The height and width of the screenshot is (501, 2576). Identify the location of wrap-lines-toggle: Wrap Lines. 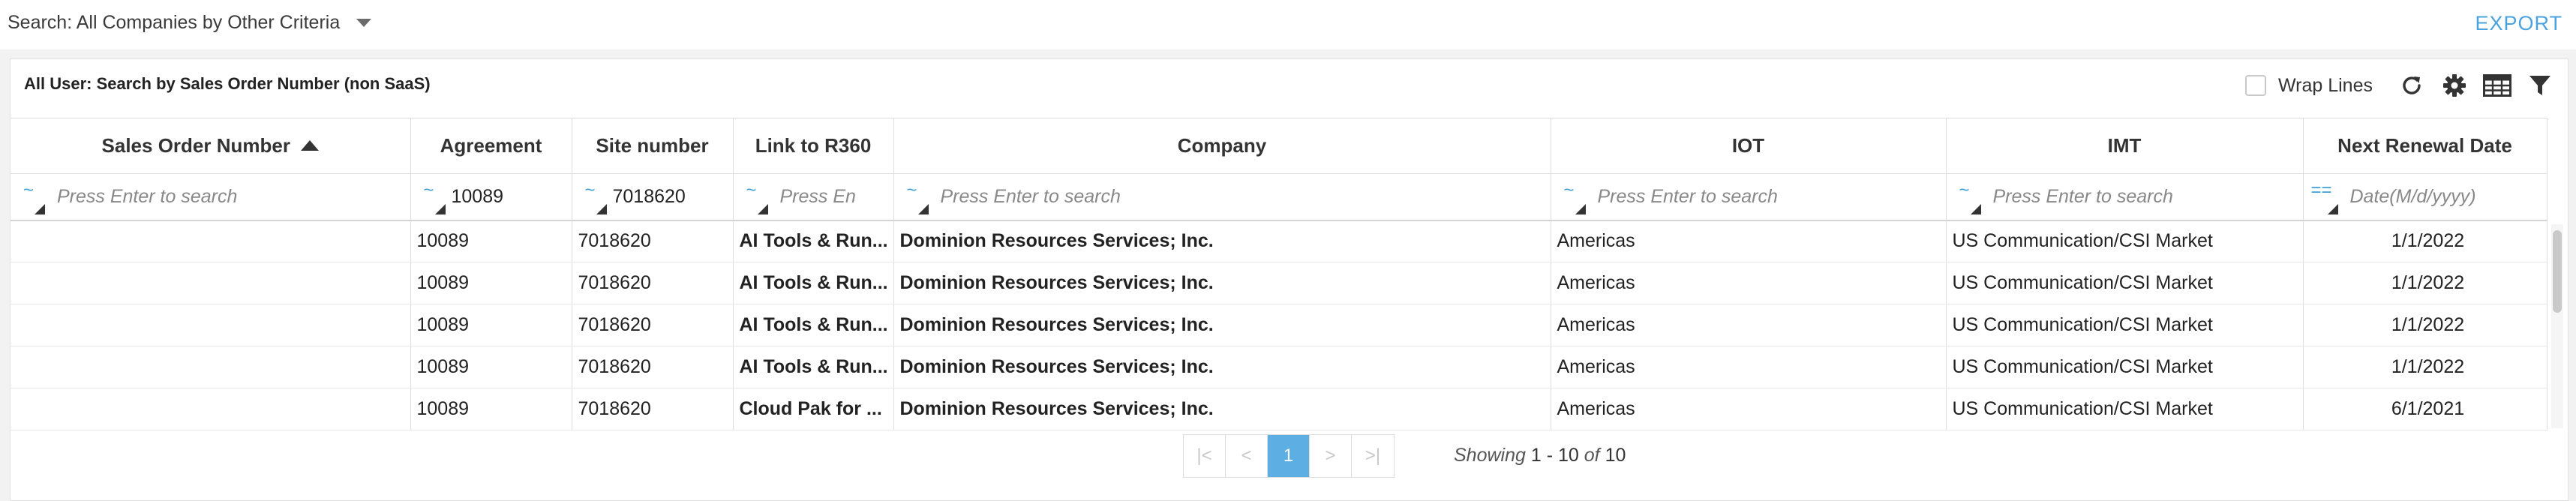
(2309, 86).